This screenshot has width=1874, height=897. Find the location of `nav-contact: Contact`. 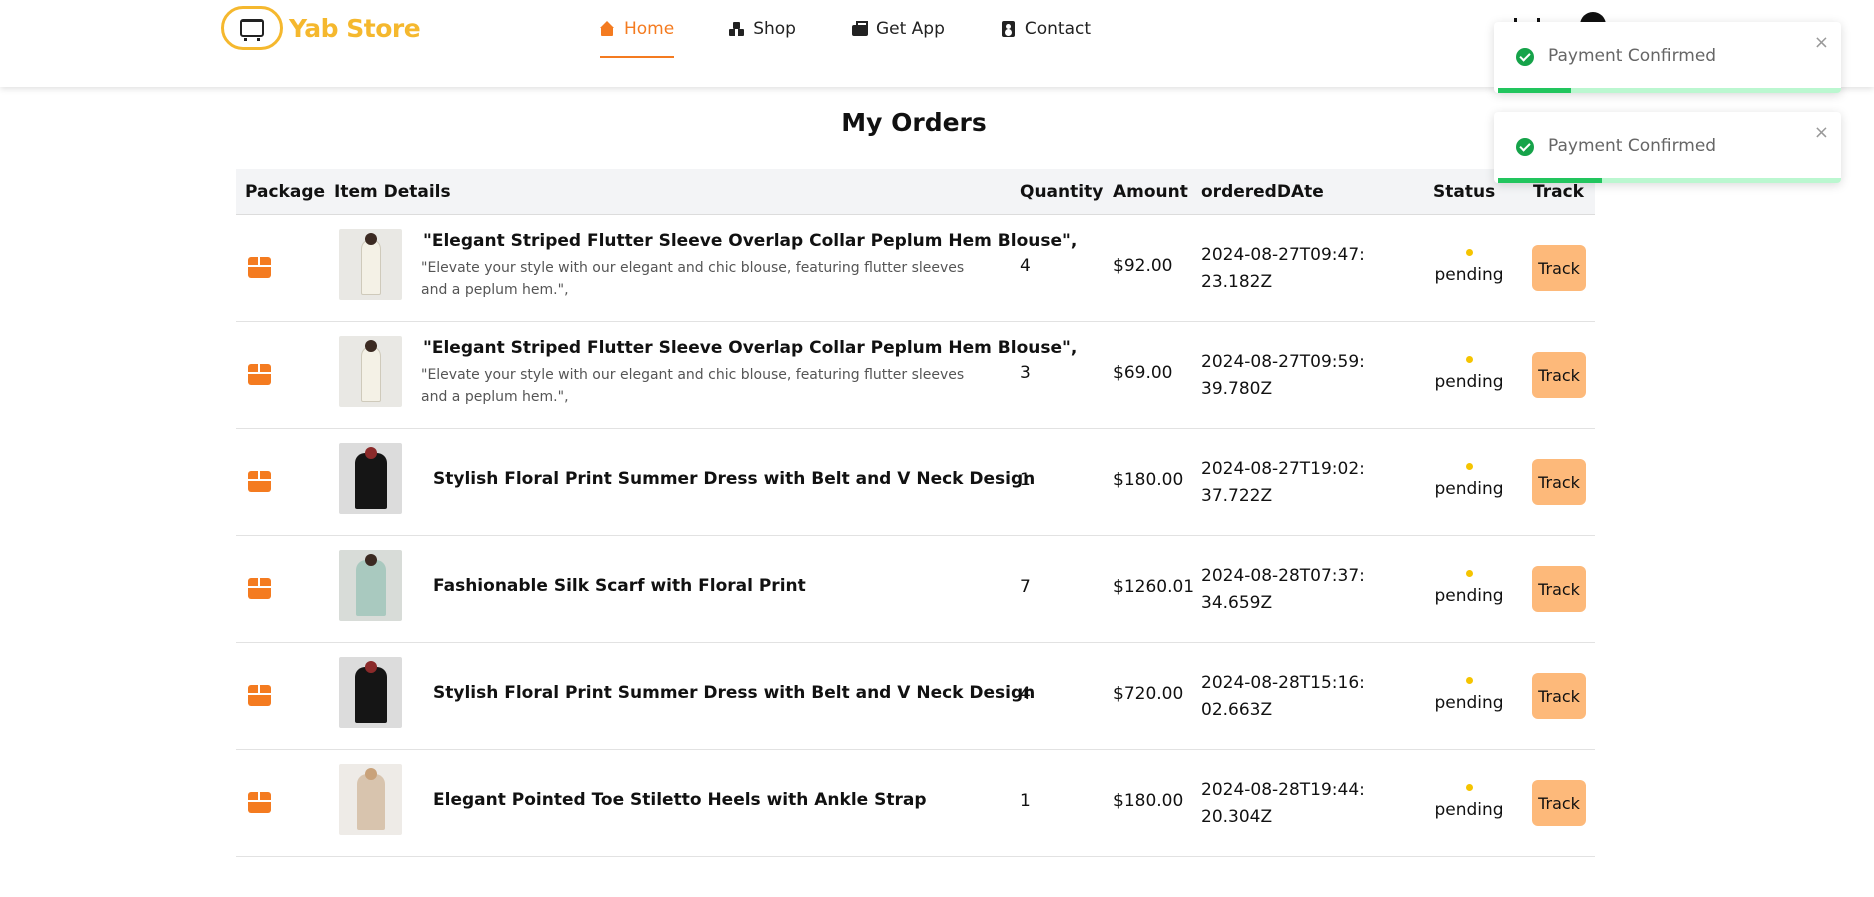

nav-contact: Contact is located at coordinates (1046, 29).